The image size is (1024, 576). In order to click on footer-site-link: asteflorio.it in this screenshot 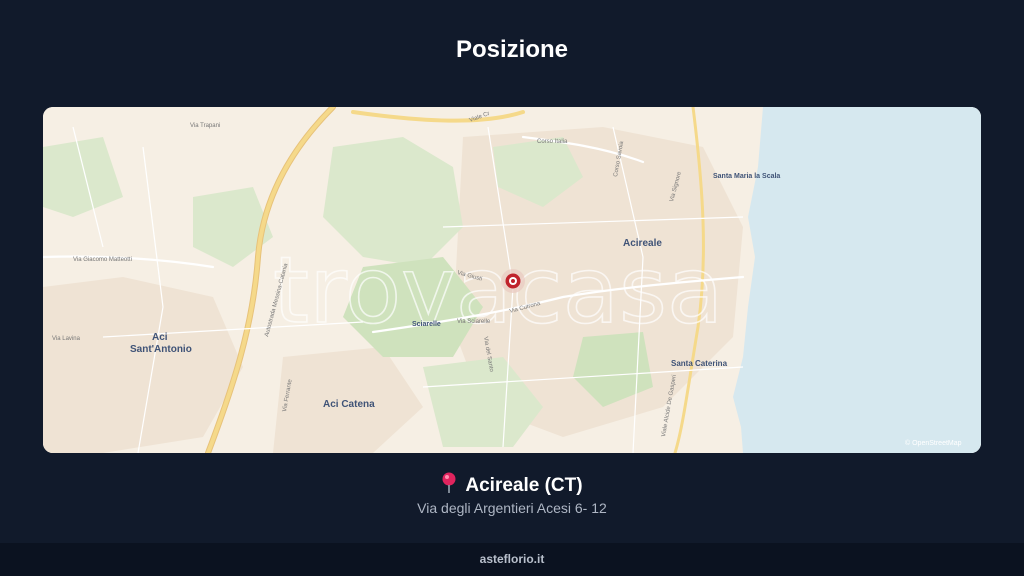, I will do `click(512, 559)`.